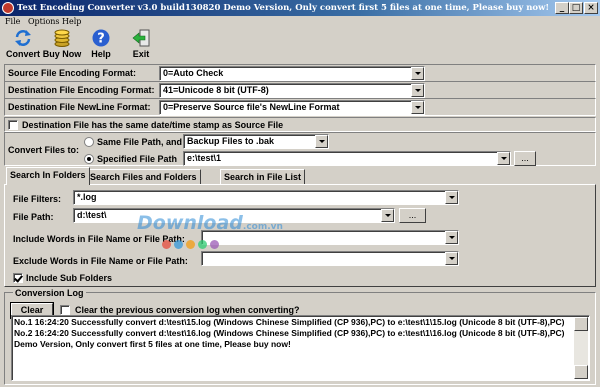 Image resolution: width=600 pixels, height=387 pixels. Describe the element at coordinates (190, 223) in the screenshot. I see `watermark-brand: Download` at that location.